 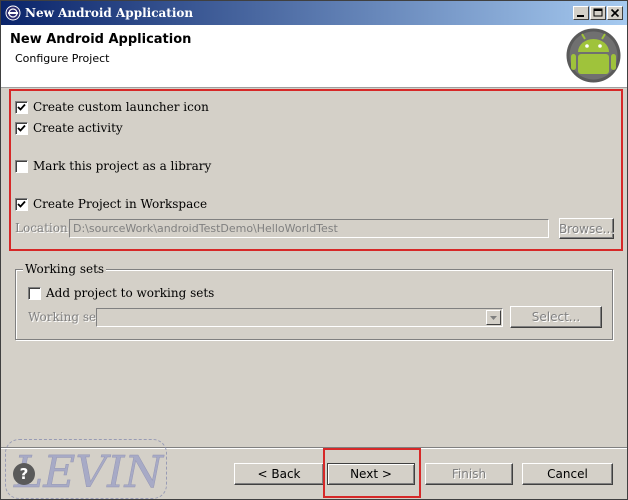 I want to click on back-button: < Back, so click(x=279, y=474).